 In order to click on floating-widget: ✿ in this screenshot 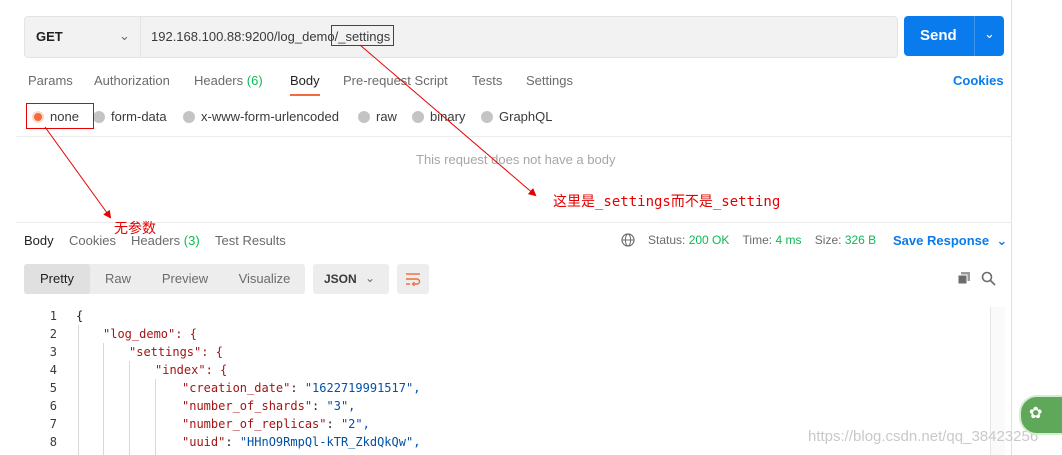, I will do `click(1040, 415)`.